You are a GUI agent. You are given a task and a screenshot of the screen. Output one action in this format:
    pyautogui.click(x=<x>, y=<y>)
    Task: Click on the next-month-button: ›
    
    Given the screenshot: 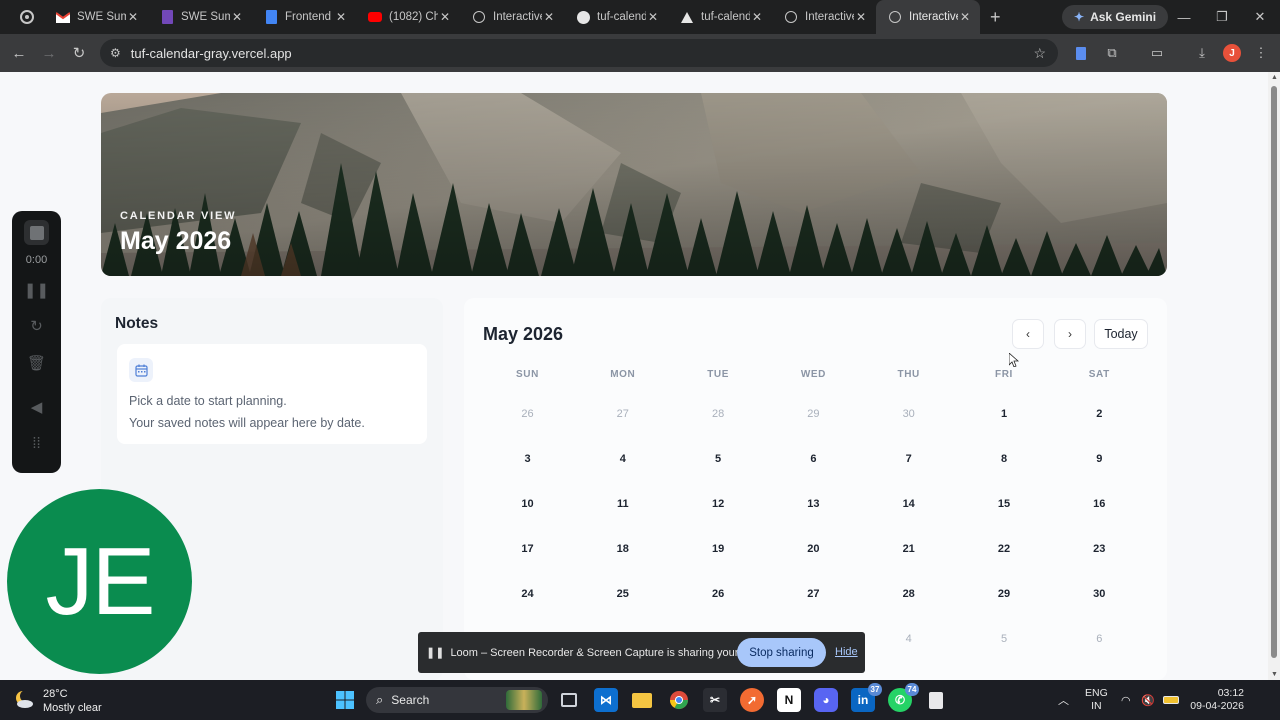 What is the action you would take?
    pyautogui.click(x=1070, y=334)
    